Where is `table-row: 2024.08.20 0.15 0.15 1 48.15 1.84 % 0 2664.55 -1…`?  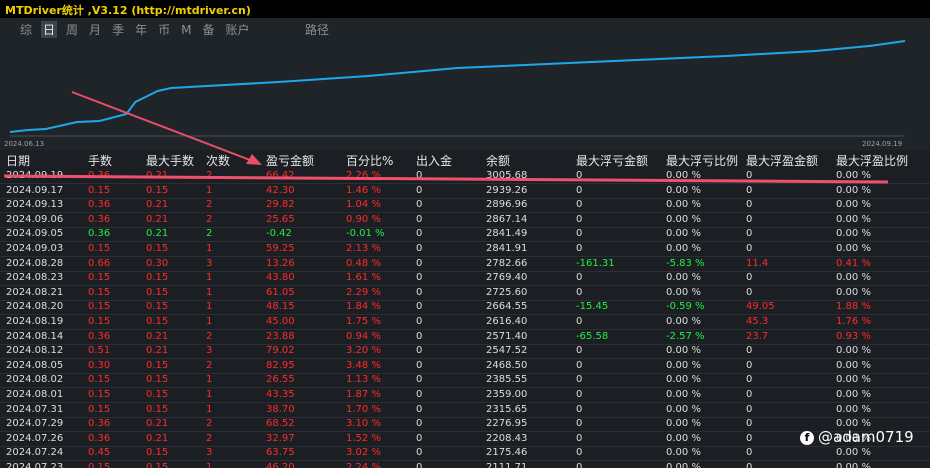 table-row: 2024.08.20 0.15 0.15 1 48.15 1.84 % 0 2664.55 -1… is located at coordinates (465, 308).